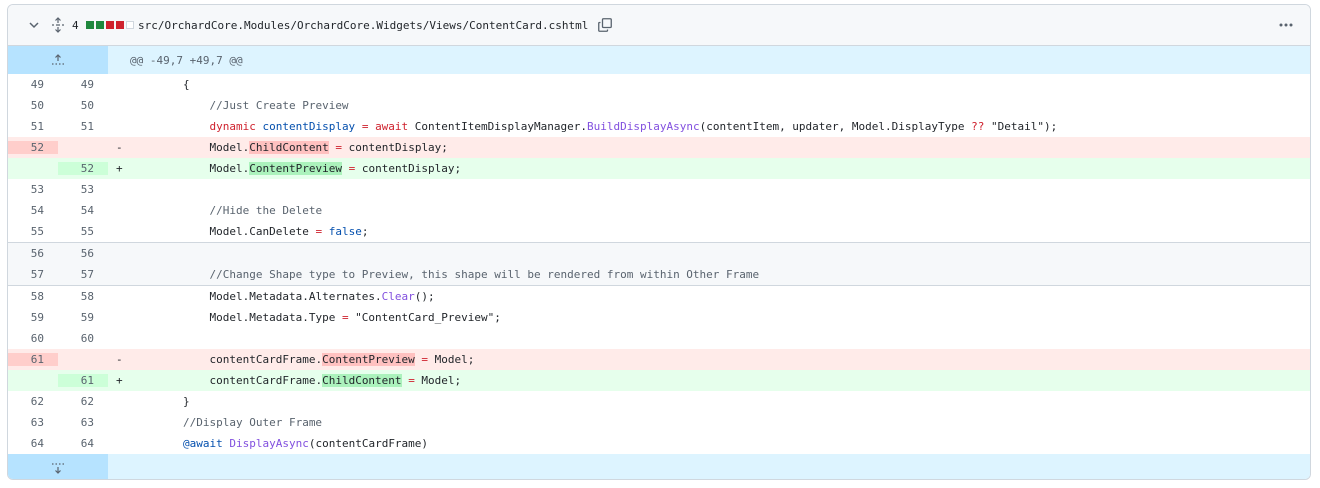 The height and width of the screenshot is (488, 1320). I want to click on code-token: false, so click(345, 231).